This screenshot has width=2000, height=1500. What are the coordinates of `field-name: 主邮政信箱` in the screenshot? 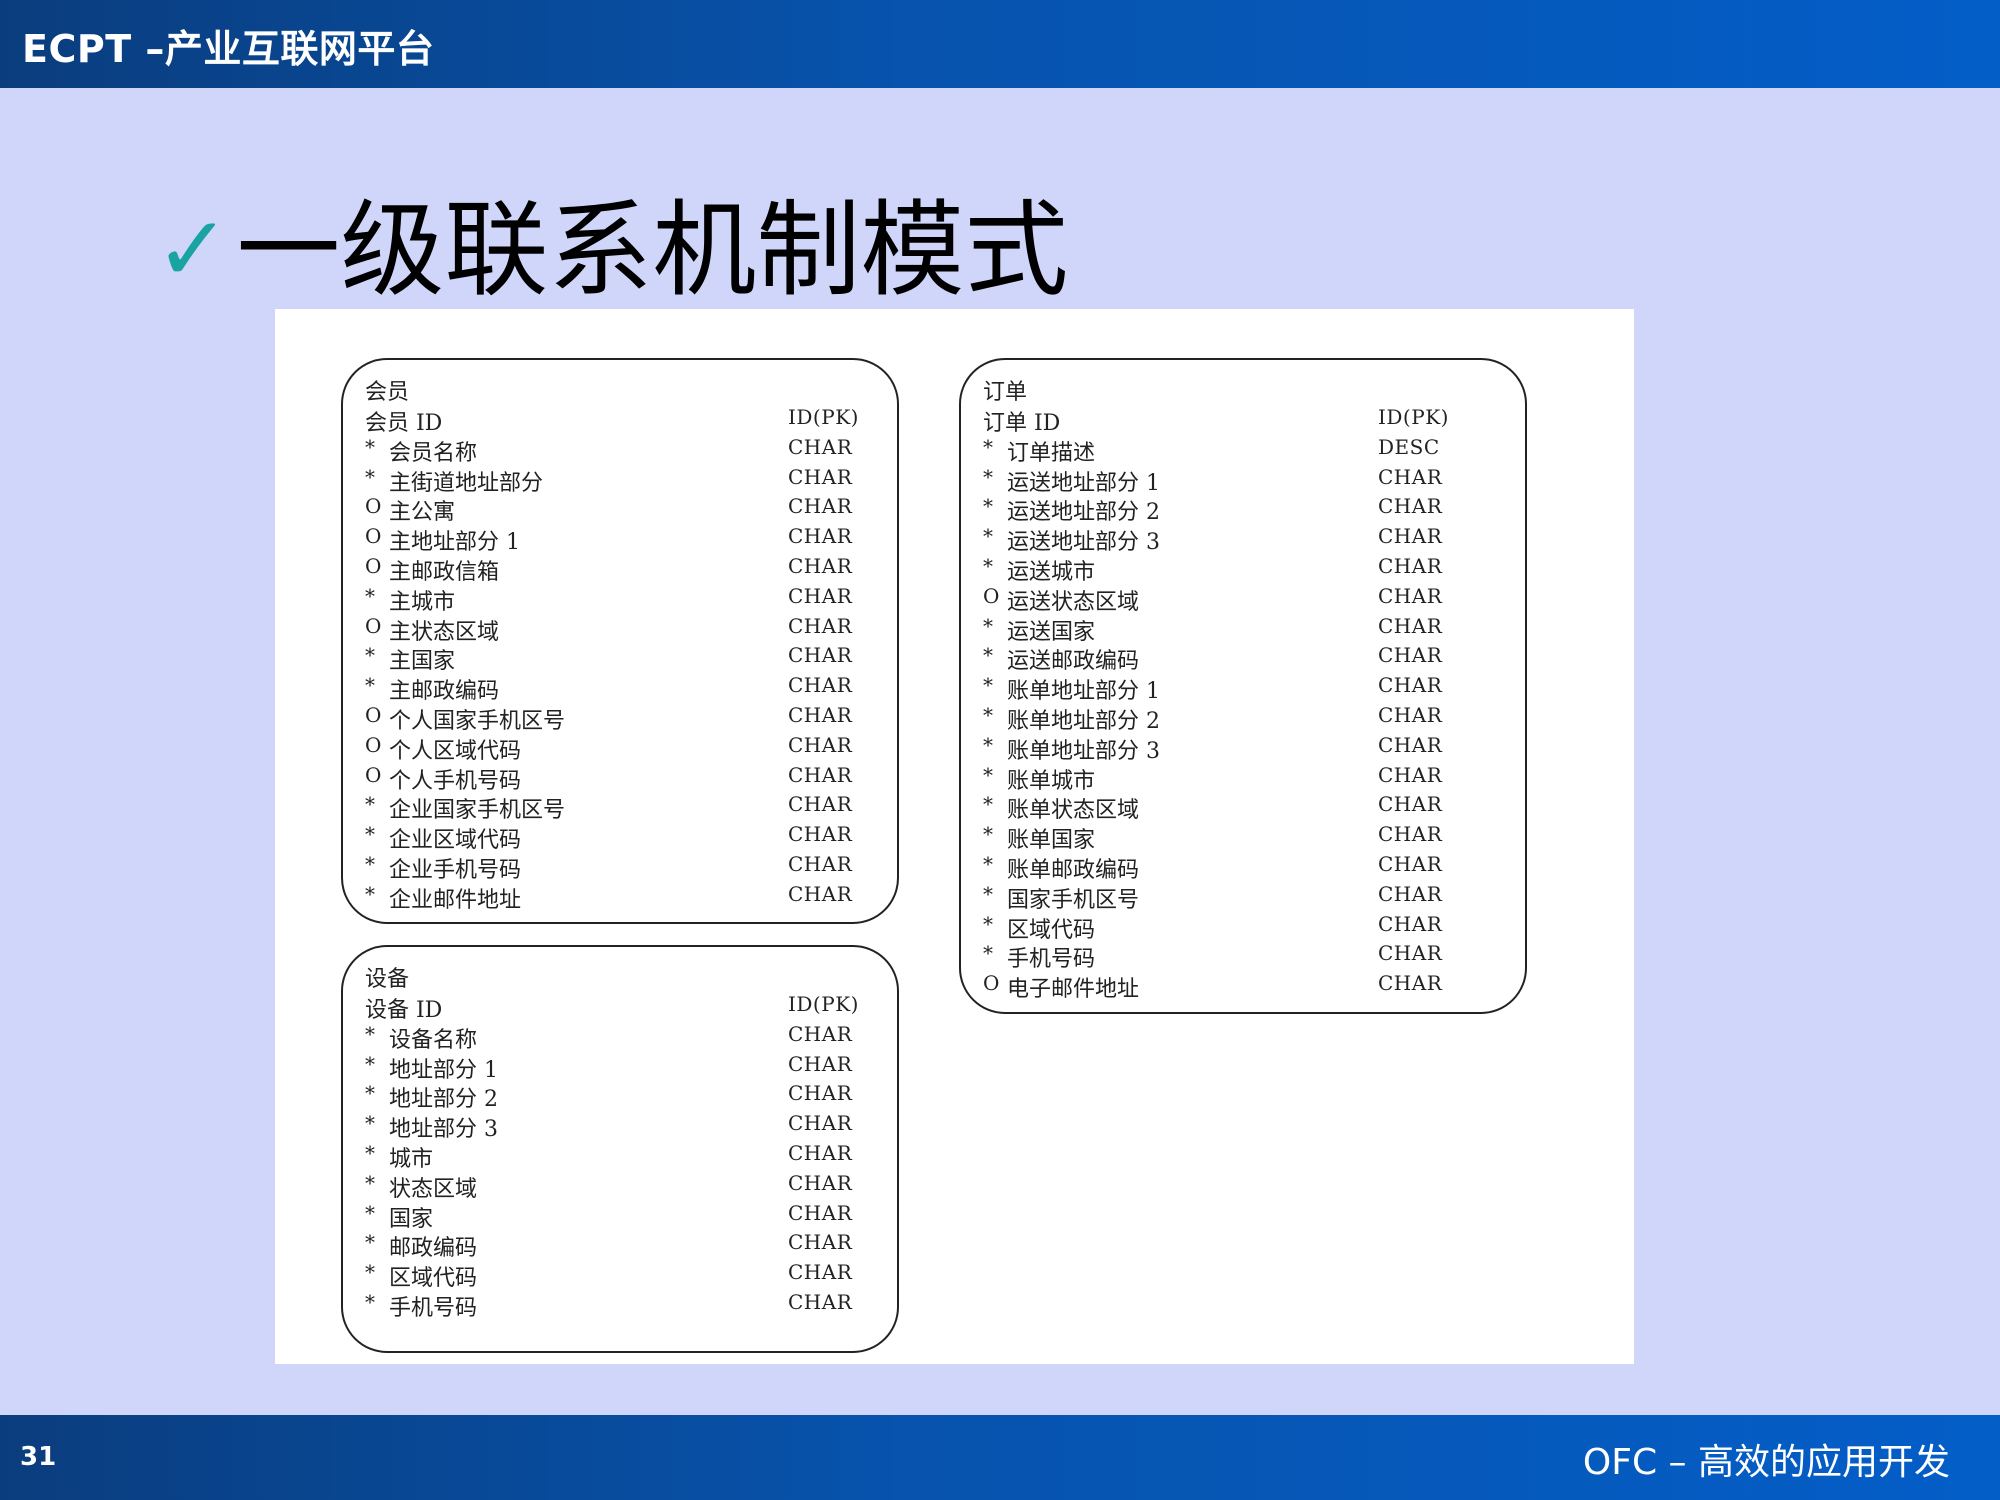 It's located at (444, 572).